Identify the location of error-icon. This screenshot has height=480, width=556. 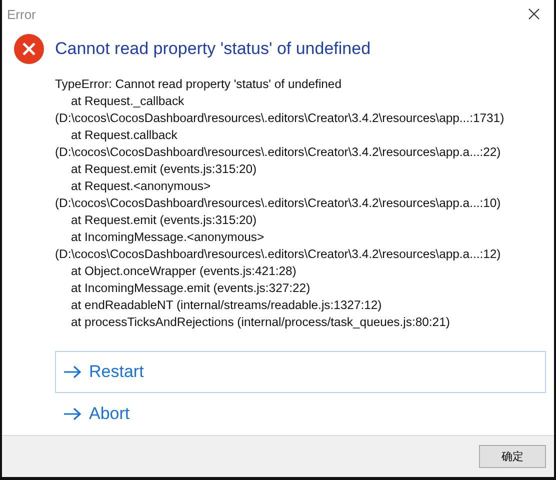
(29, 49).